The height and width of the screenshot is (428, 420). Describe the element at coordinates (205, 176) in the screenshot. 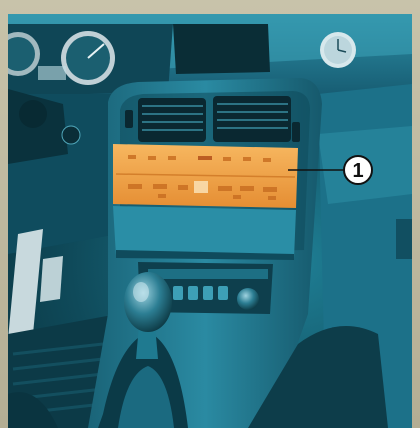

I see `highlighted-control-panel` at that location.